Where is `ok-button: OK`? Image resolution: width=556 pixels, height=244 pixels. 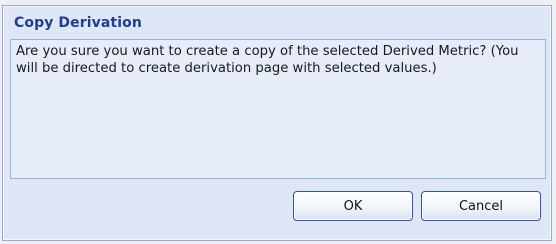
ok-button: OK is located at coordinates (353, 206).